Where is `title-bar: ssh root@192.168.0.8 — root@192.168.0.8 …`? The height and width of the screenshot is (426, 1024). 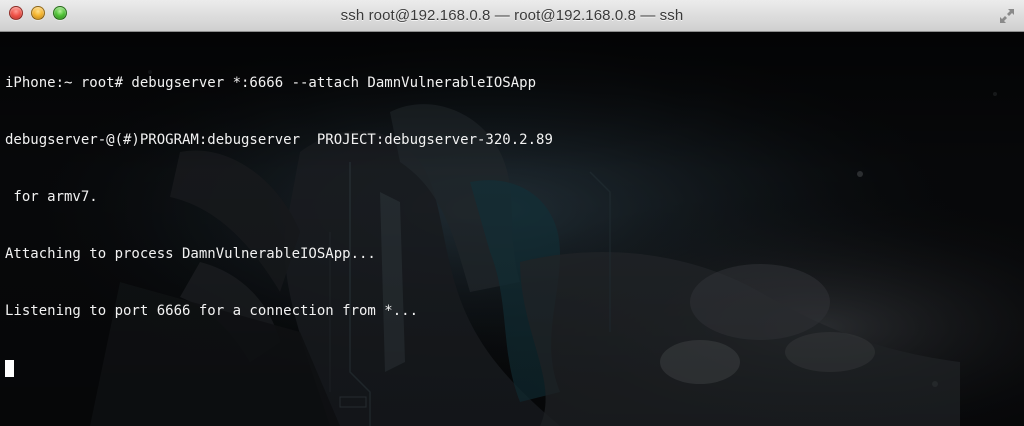
title-bar: ssh root@192.168.0.8 — root@192.168.0.8 … is located at coordinates (512, 16).